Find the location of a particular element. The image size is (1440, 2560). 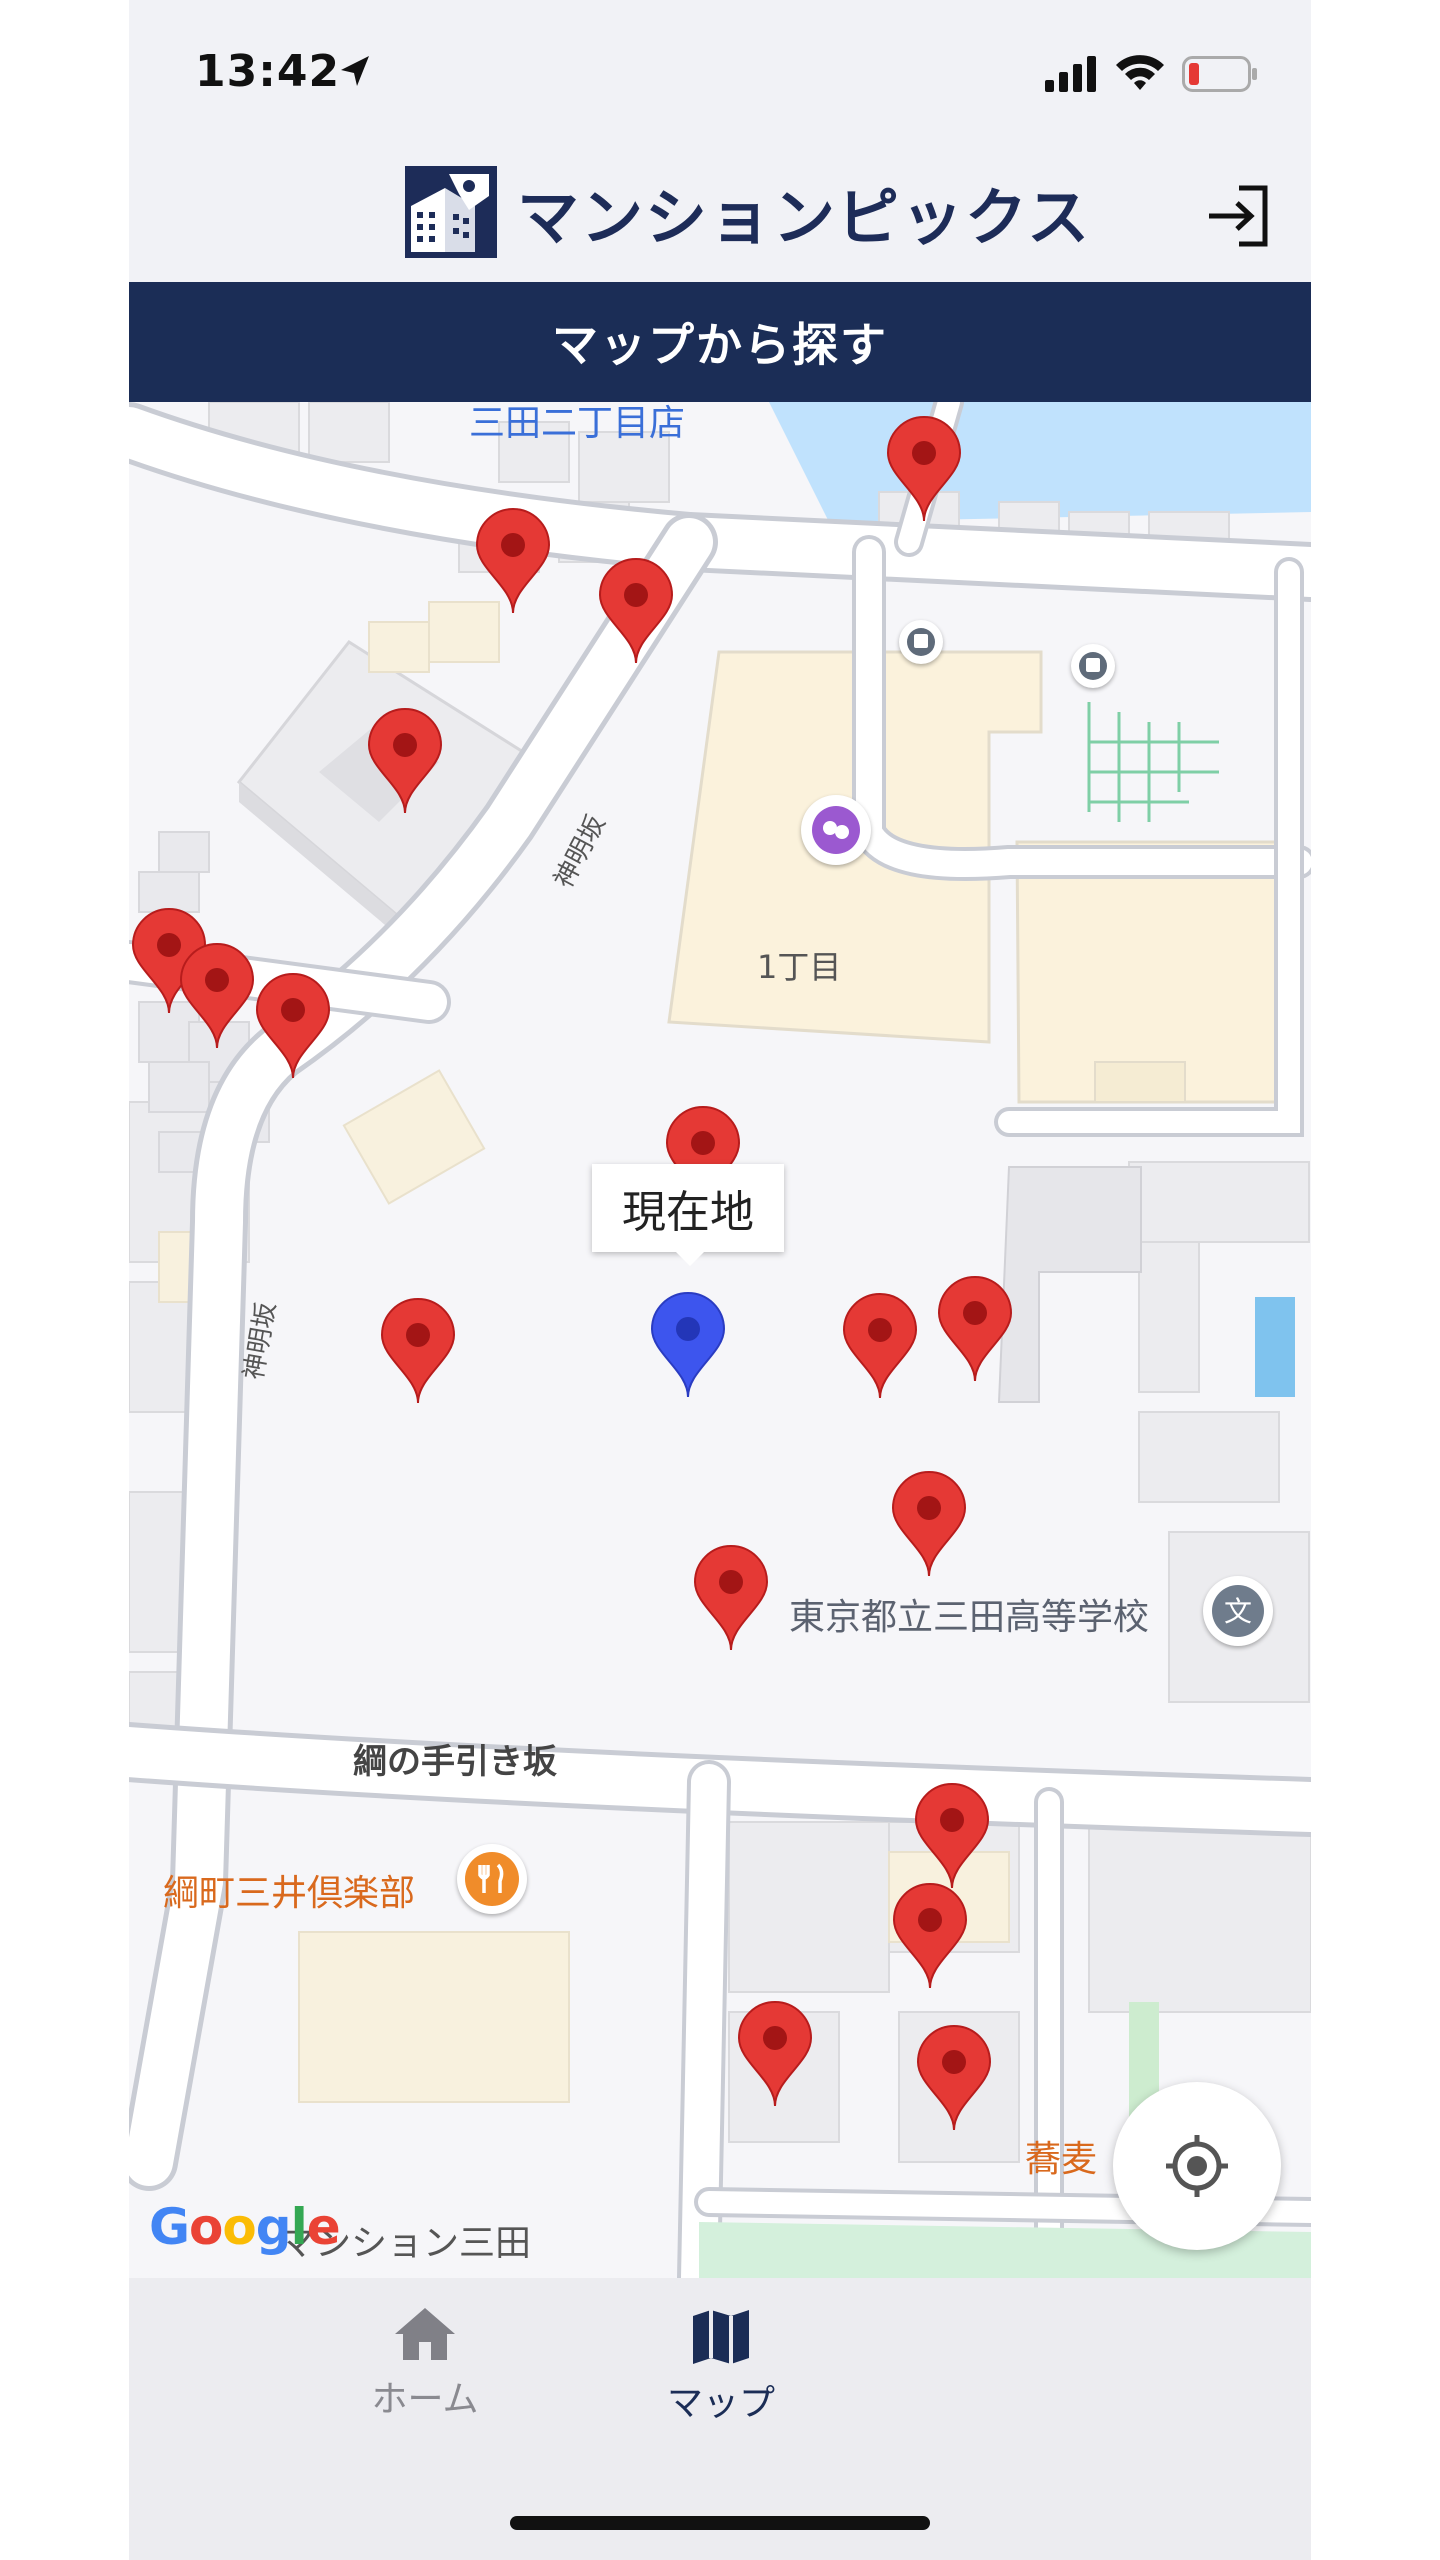

status-time: 13:42 is located at coordinates (268, 71).